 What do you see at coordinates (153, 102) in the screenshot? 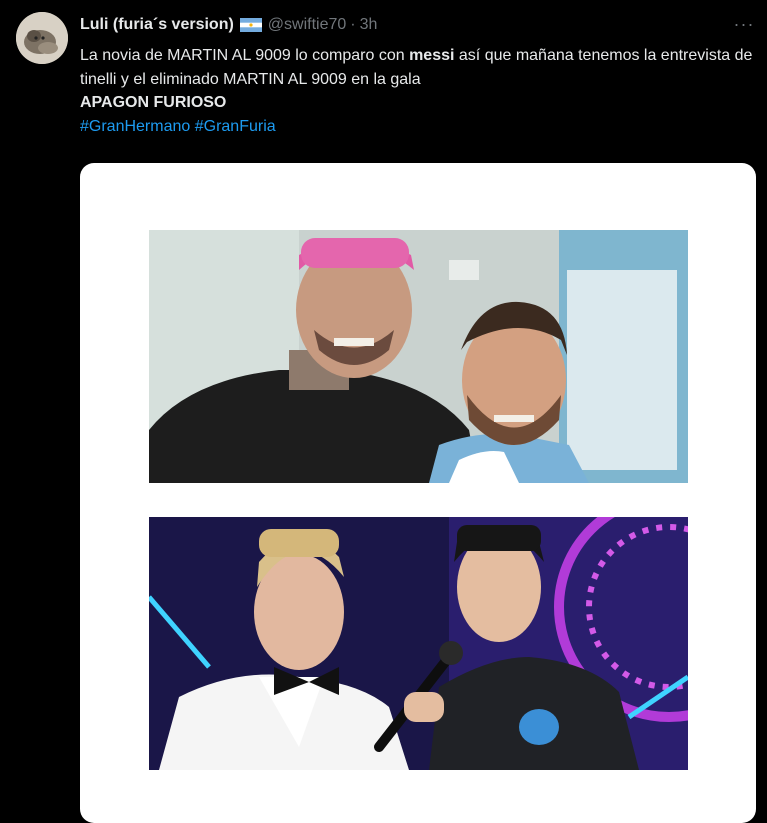
I see `tweet-text-bold: APAGON FURIOSO` at bounding box center [153, 102].